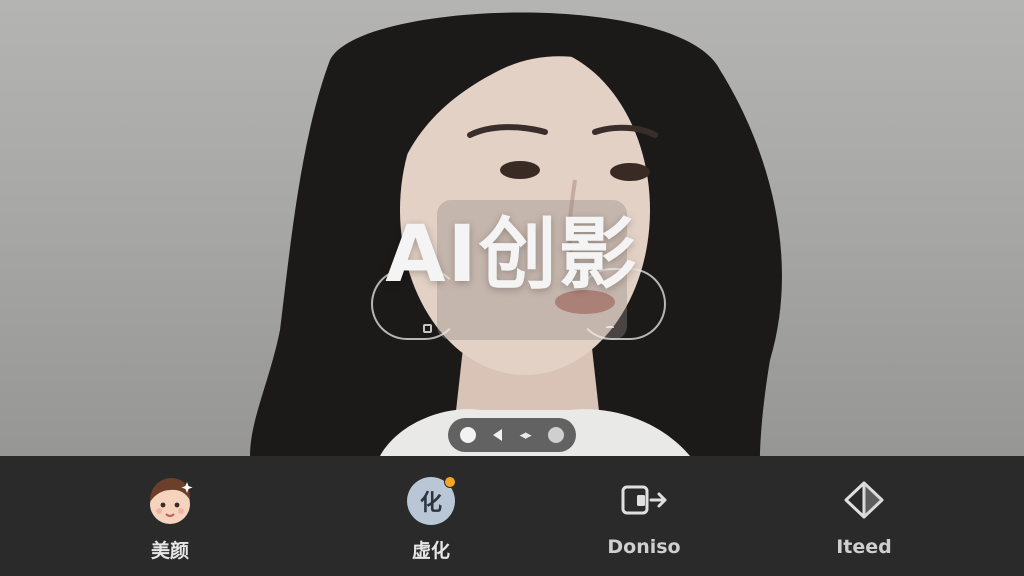  I want to click on page-indicator: ◂▸, so click(512, 435).